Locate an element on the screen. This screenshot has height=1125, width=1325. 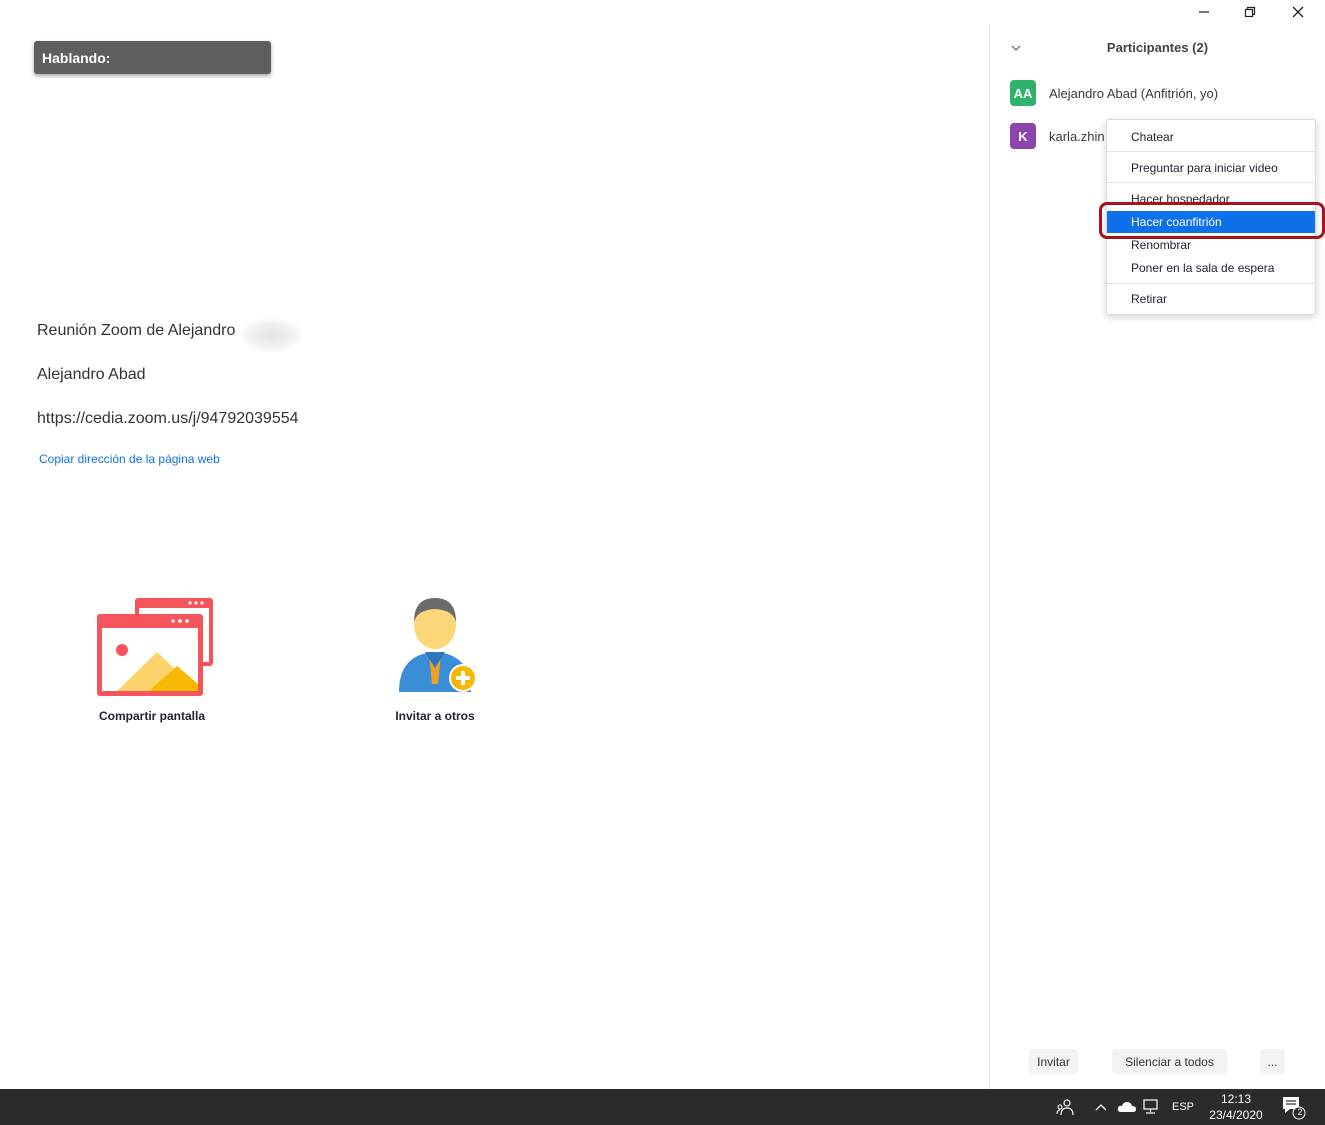
speaking-badge: Hablando: is located at coordinates (152, 57).